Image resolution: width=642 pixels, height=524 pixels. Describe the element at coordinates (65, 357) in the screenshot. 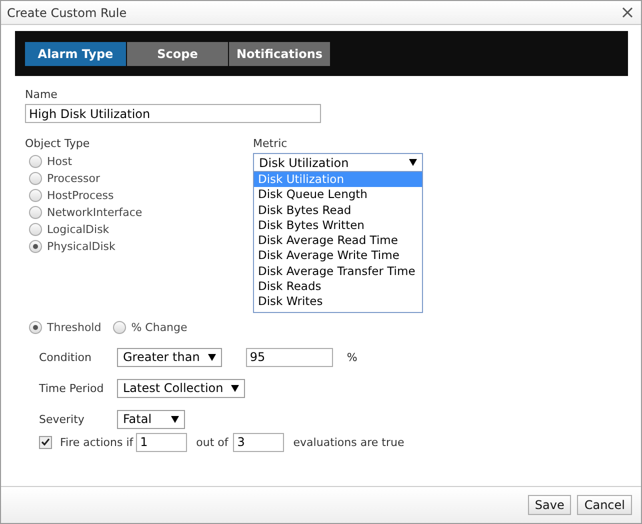

I see `field-label: Condition` at that location.